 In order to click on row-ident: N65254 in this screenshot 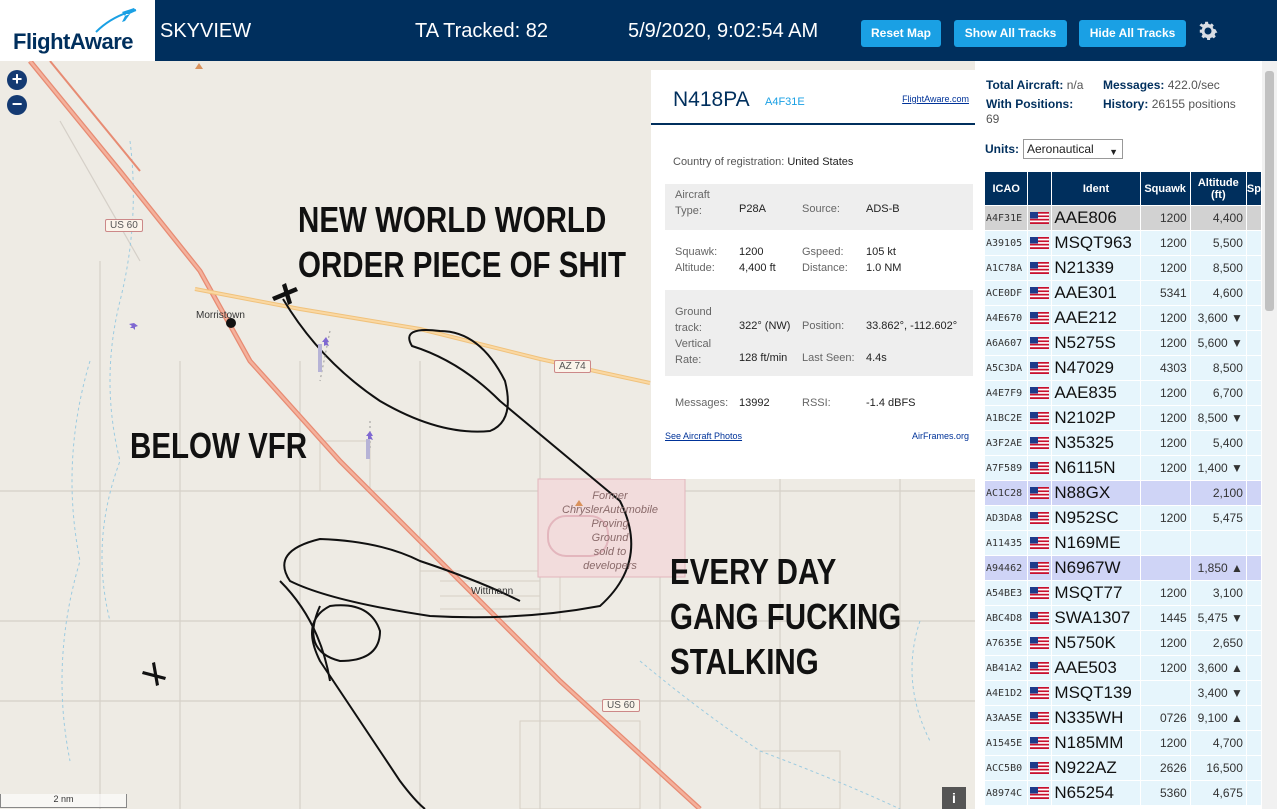, I will do `click(1096, 793)`.